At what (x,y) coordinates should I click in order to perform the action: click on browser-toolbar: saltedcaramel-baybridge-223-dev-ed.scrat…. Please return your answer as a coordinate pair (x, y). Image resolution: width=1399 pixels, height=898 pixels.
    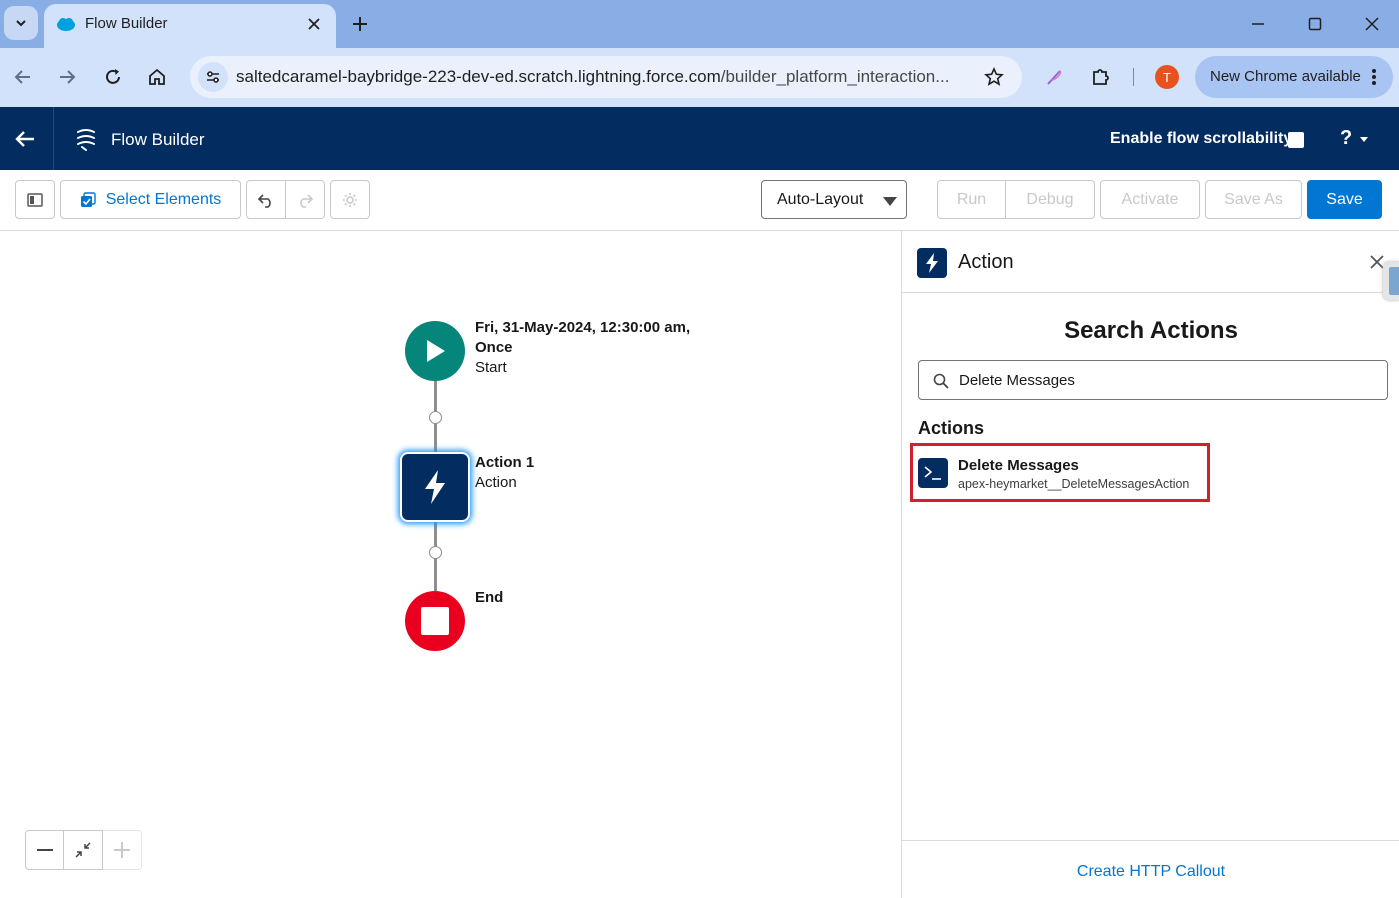
    Looking at the image, I should click on (699, 77).